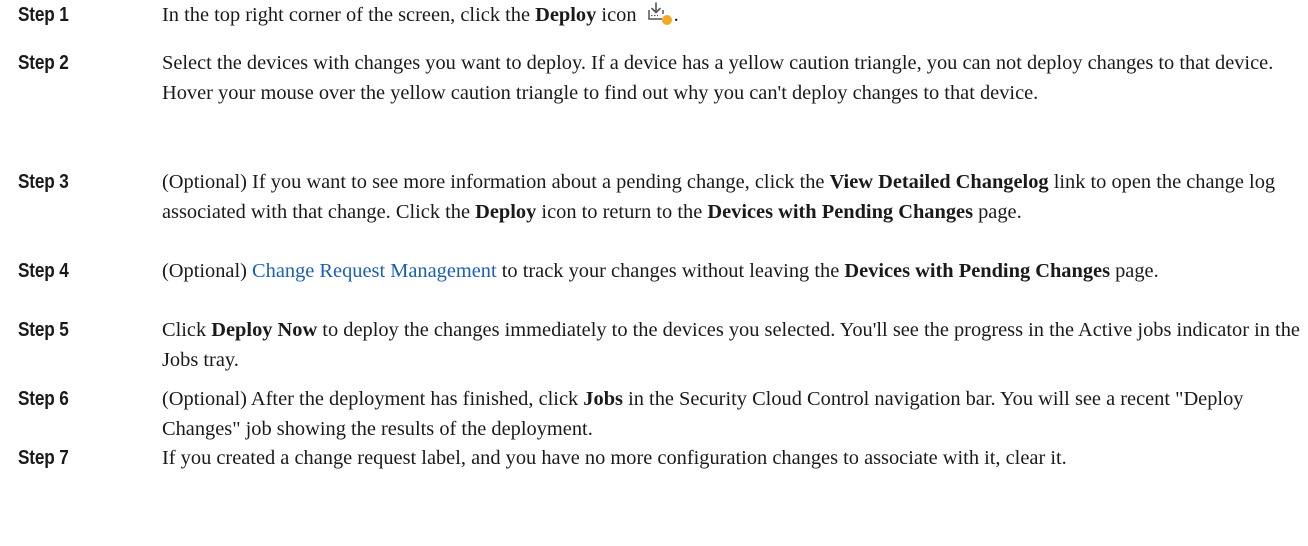  I want to click on step-label: Step 4, so click(43, 271).